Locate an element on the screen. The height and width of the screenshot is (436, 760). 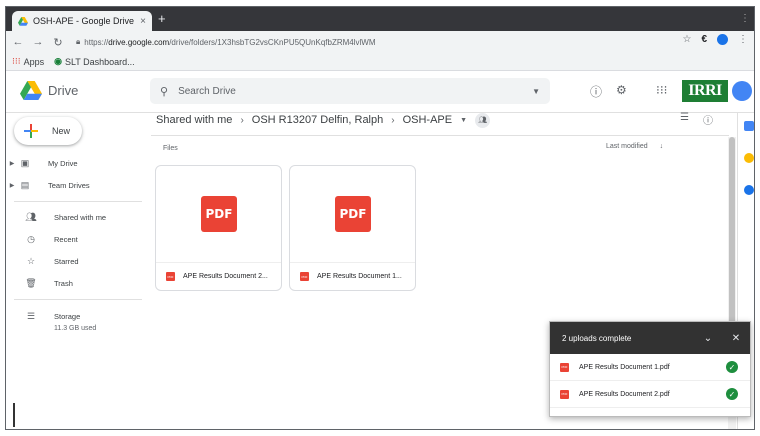
bookmark-label: Apps is located at coordinates (34, 61).